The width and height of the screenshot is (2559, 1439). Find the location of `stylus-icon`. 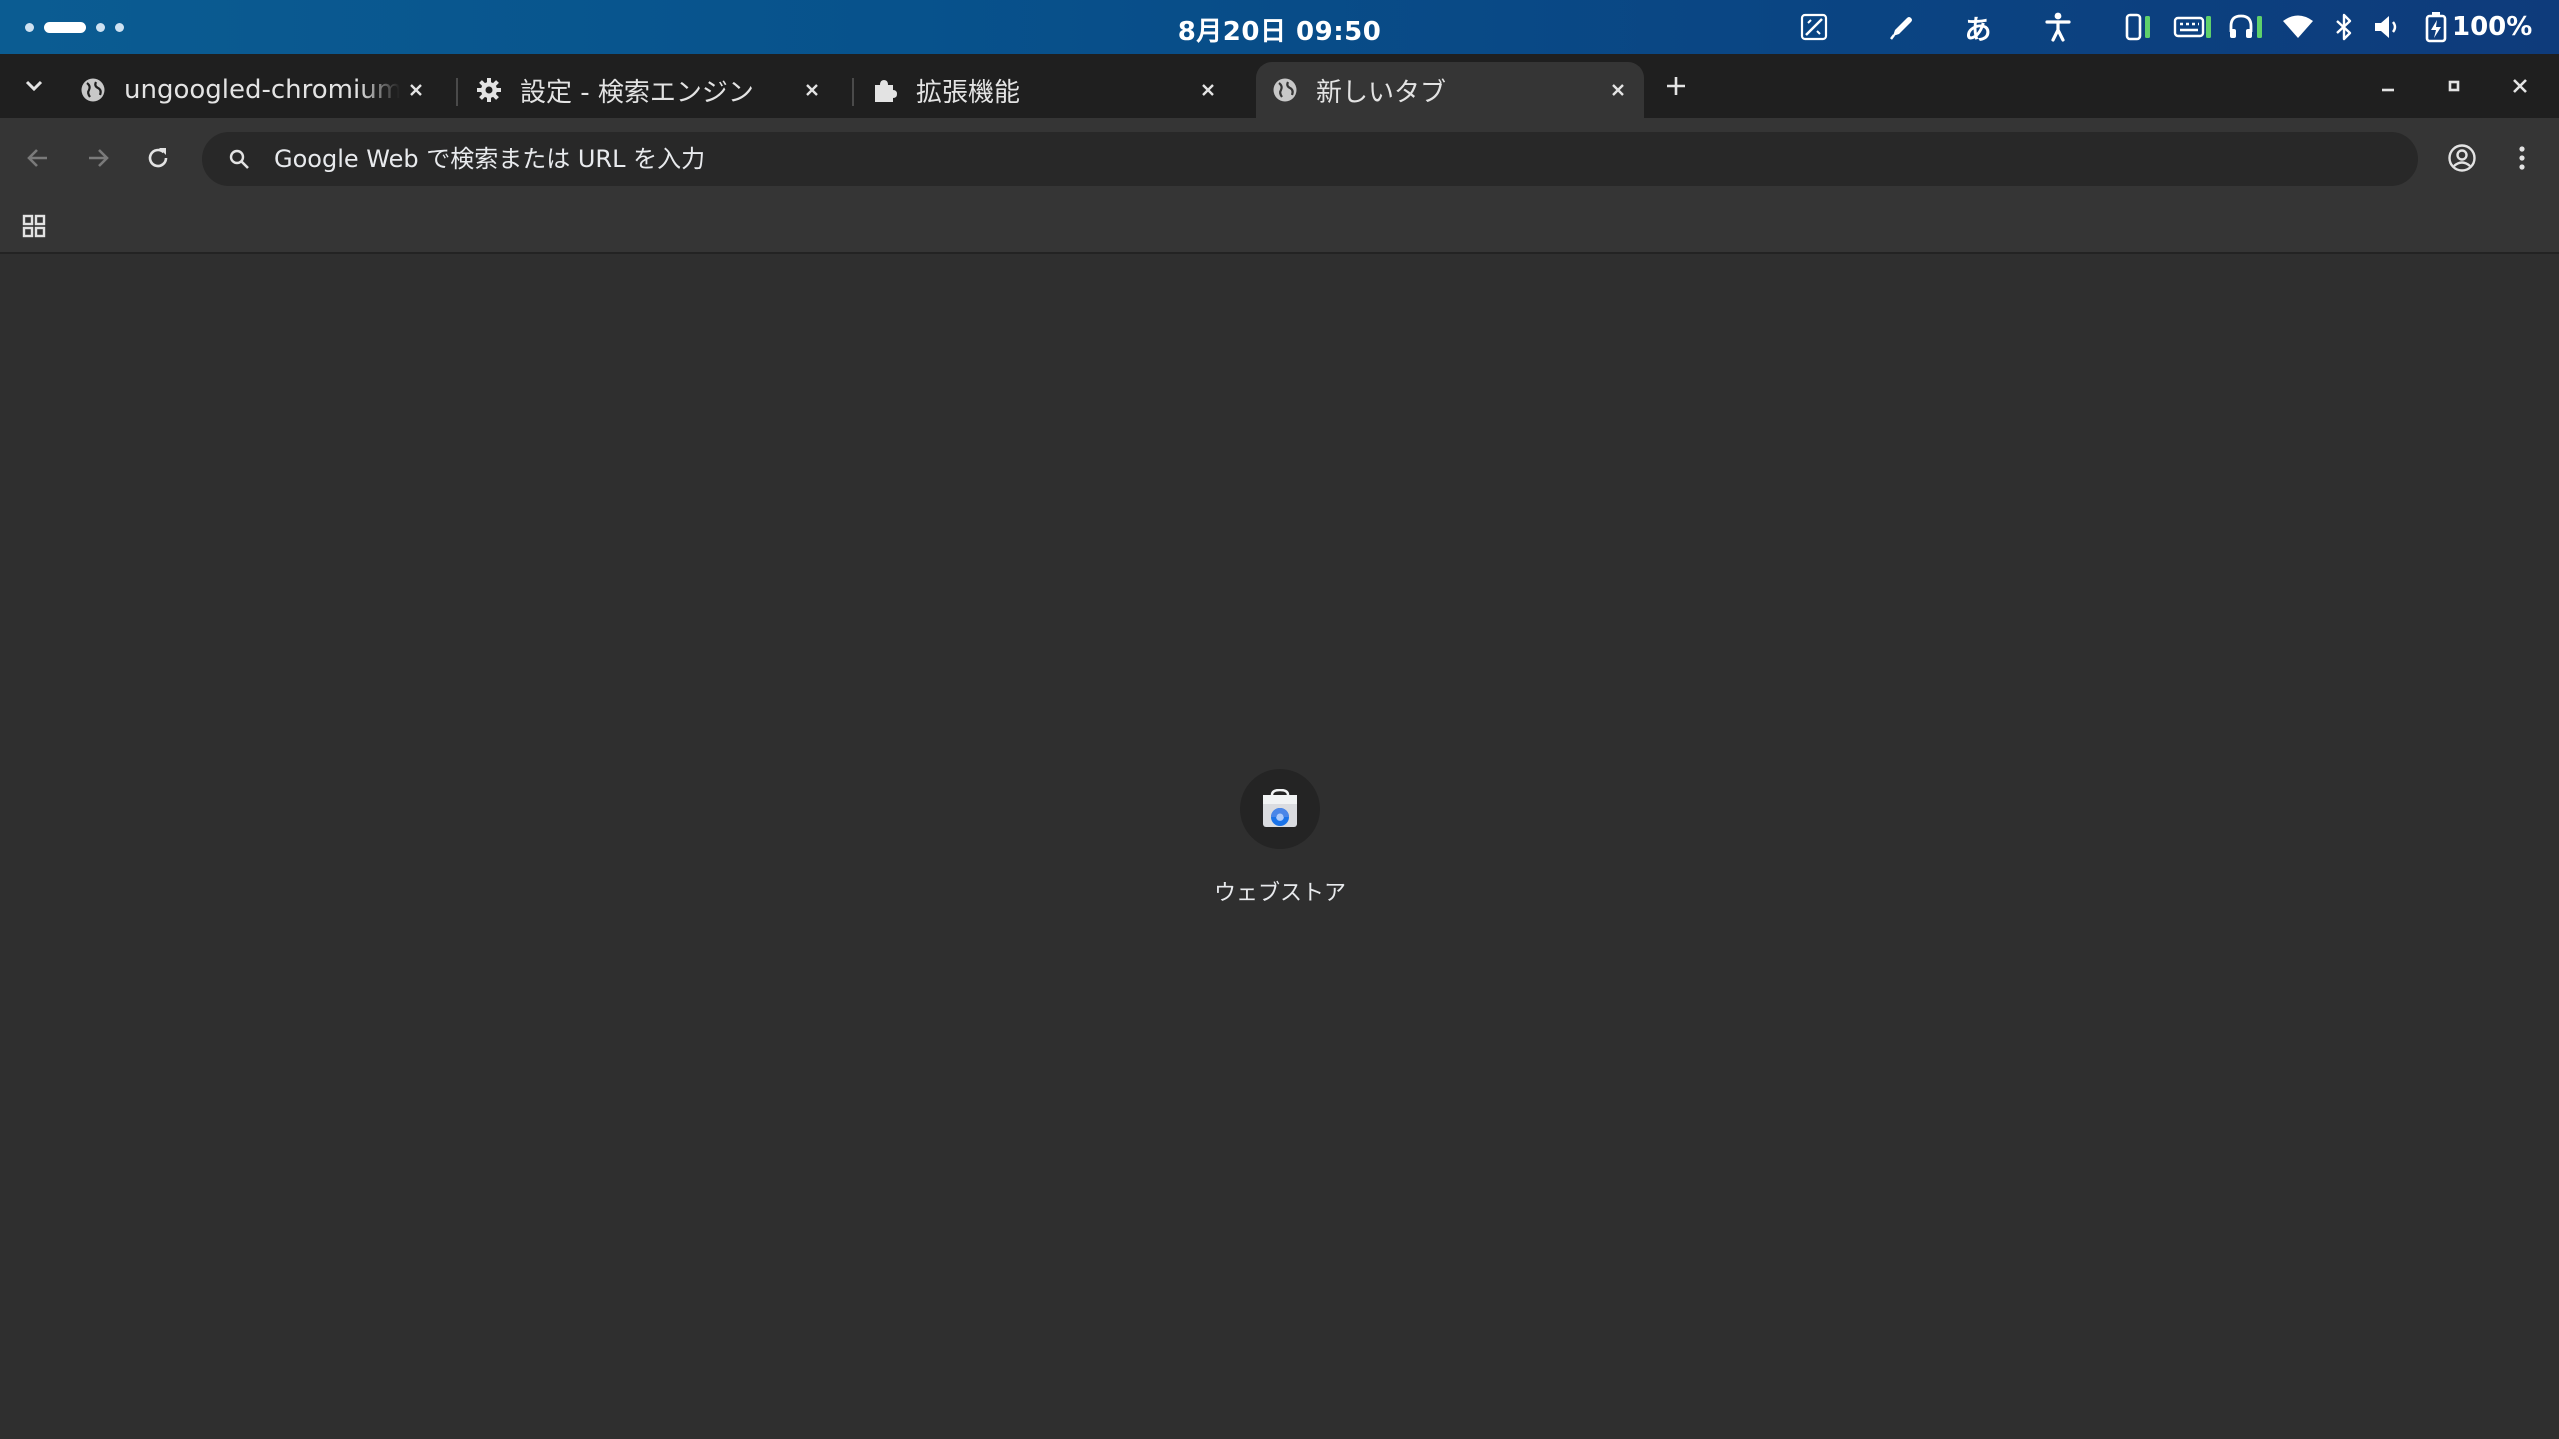

stylus-icon is located at coordinates (1902, 27).